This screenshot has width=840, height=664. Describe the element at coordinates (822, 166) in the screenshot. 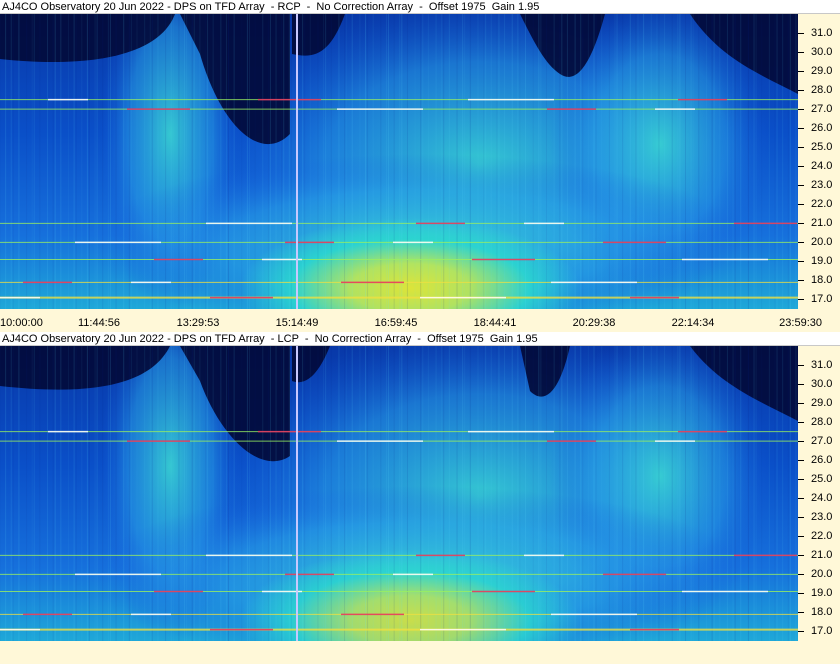

I see `y-tick-label: 24.0` at that location.